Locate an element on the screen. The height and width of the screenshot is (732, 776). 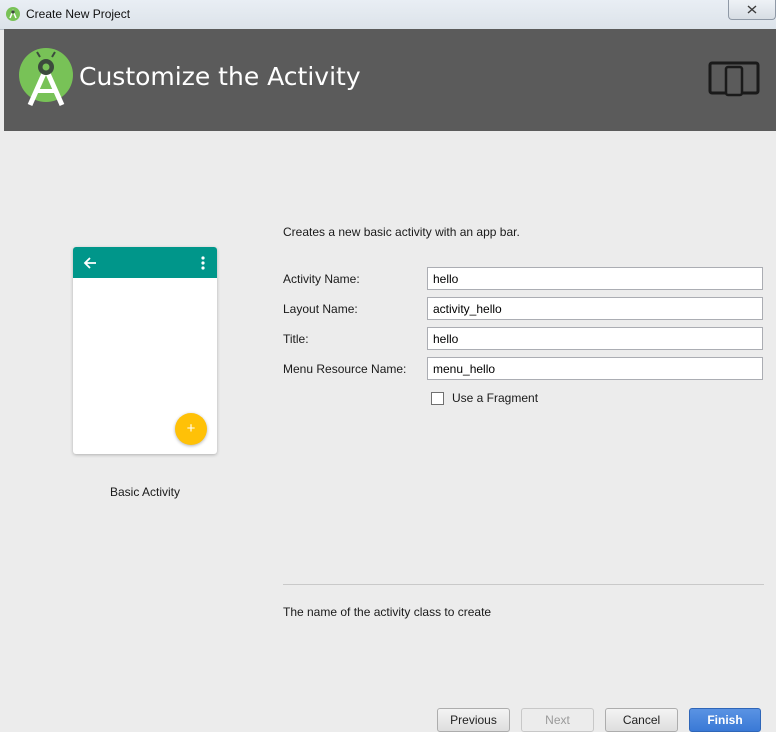
layout-name-label: Layout Name: is located at coordinates (320, 309).